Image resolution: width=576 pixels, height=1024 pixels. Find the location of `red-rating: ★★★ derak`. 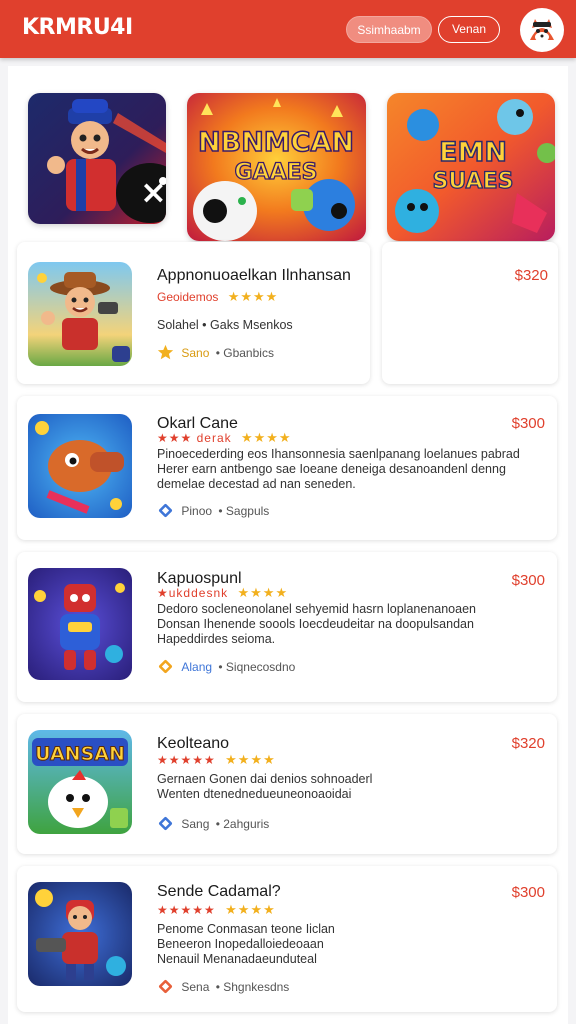

red-rating: ★★★ derak is located at coordinates (194, 438).